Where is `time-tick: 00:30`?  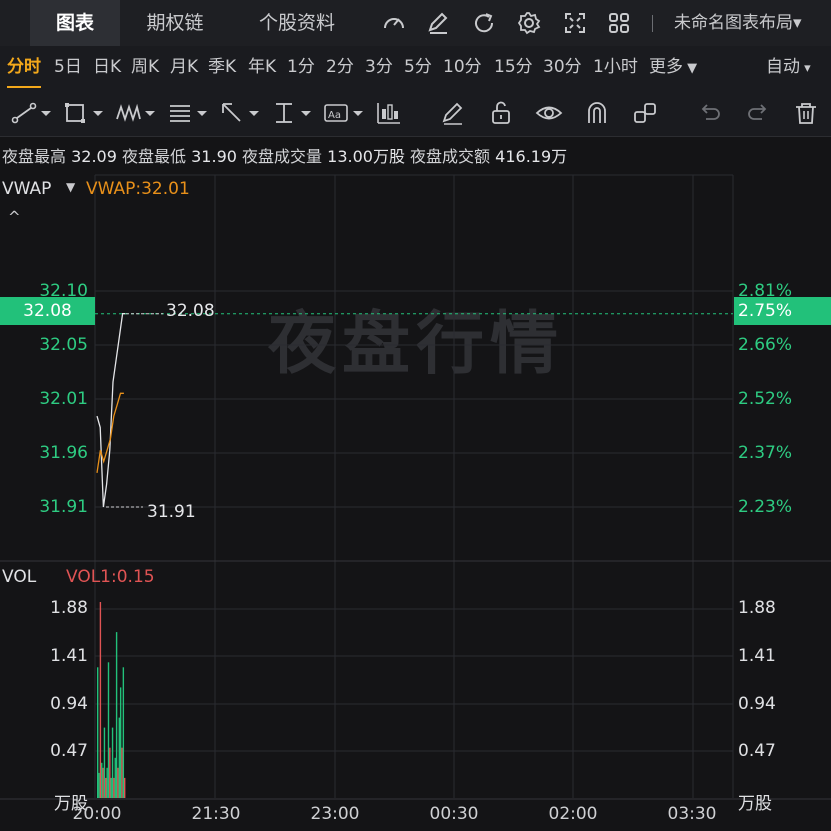 time-tick: 00:30 is located at coordinates (454, 814).